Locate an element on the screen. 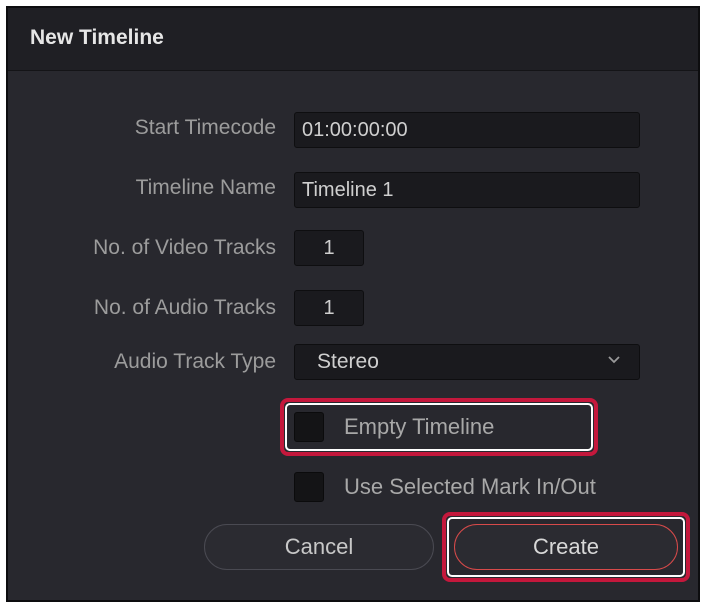 The width and height of the screenshot is (708, 610). dialog-title: New Timeline is located at coordinates (97, 37).